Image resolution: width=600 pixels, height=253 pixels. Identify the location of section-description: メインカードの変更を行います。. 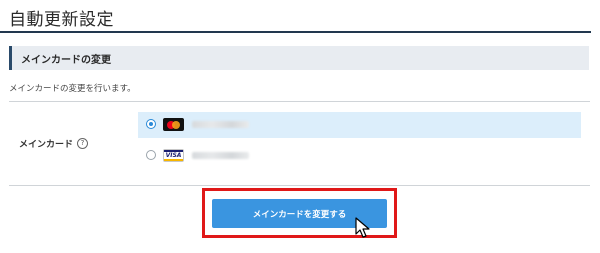
(72, 89).